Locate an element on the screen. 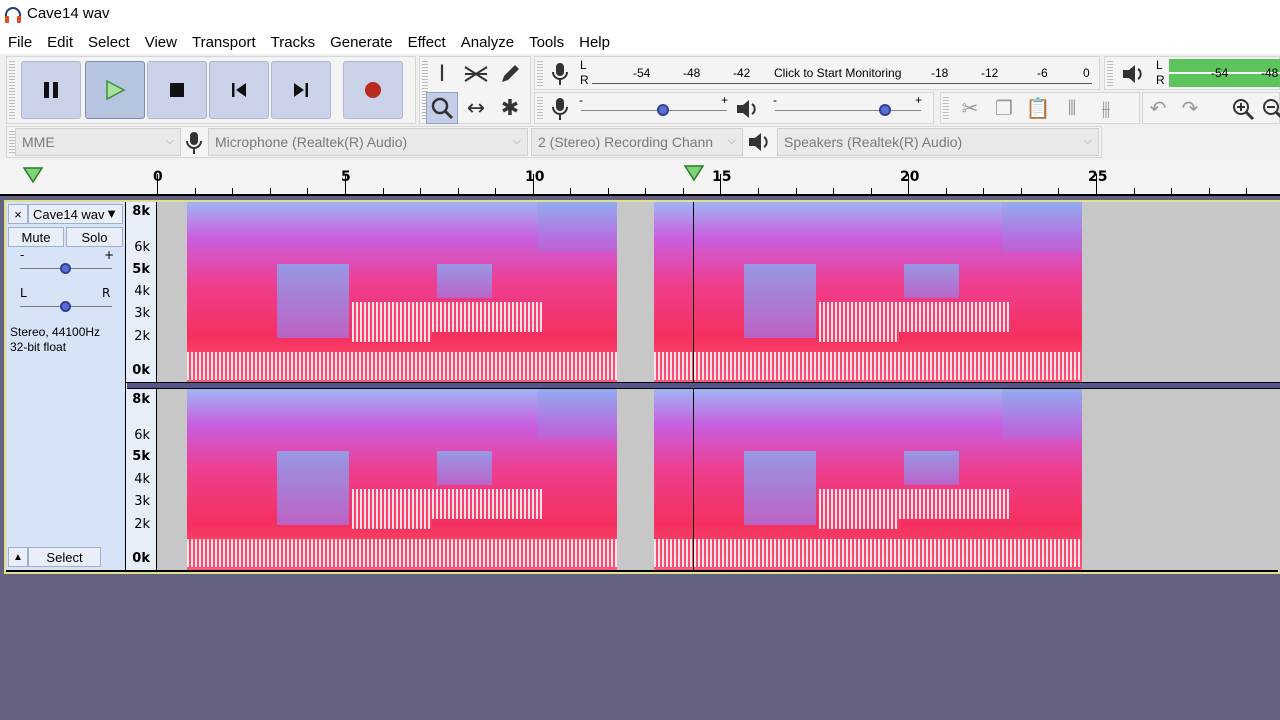 This screenshot has height=720, width=1280. menu-file: File is located at coordinates (20, 42).